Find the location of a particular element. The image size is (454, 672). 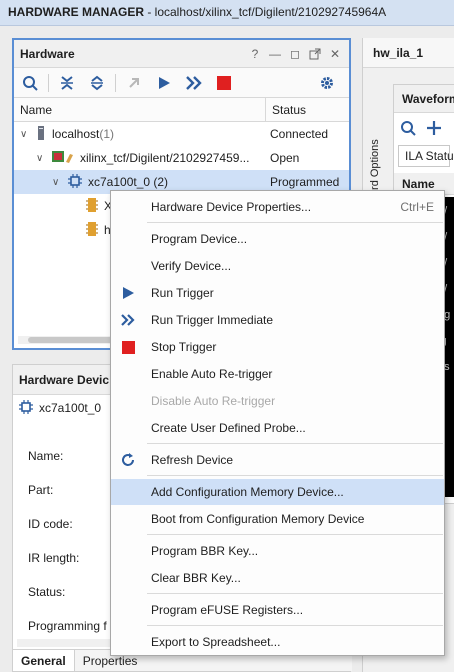

status-text: Programmed is located at coordinates (305, 182).